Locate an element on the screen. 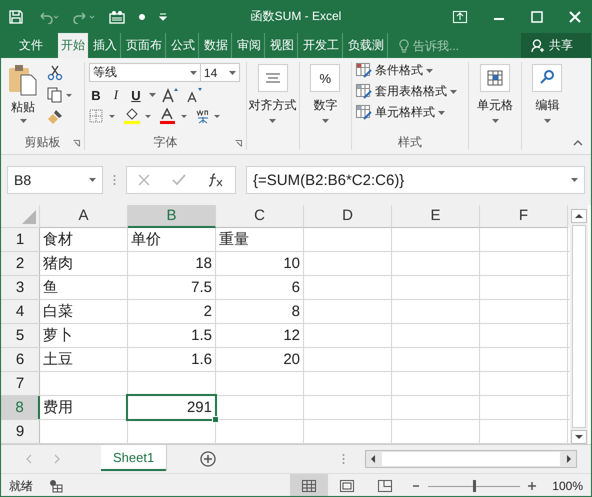 This screenshot has height=497, width=592. function-icon is located at coordinates (216, 180).